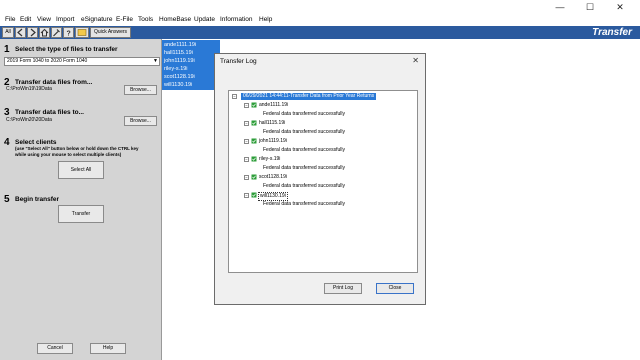  I want to click on minimize-button: —, so click(560, 7).